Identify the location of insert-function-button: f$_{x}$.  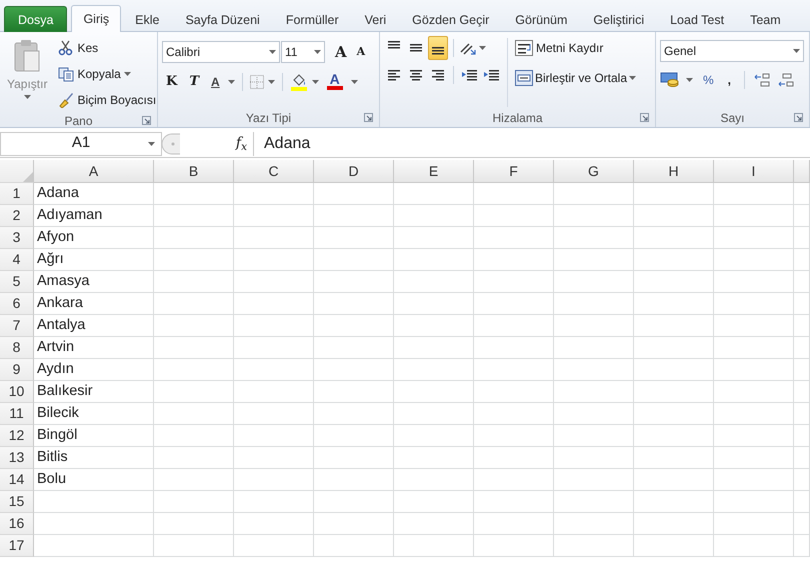
(241, 143).